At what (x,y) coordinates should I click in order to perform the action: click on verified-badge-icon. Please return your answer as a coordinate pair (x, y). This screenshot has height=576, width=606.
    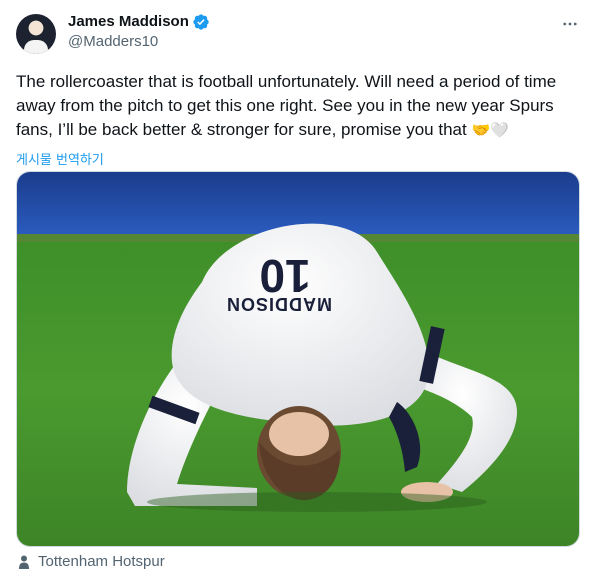
    Looking at the image, I should click on (201, 22).